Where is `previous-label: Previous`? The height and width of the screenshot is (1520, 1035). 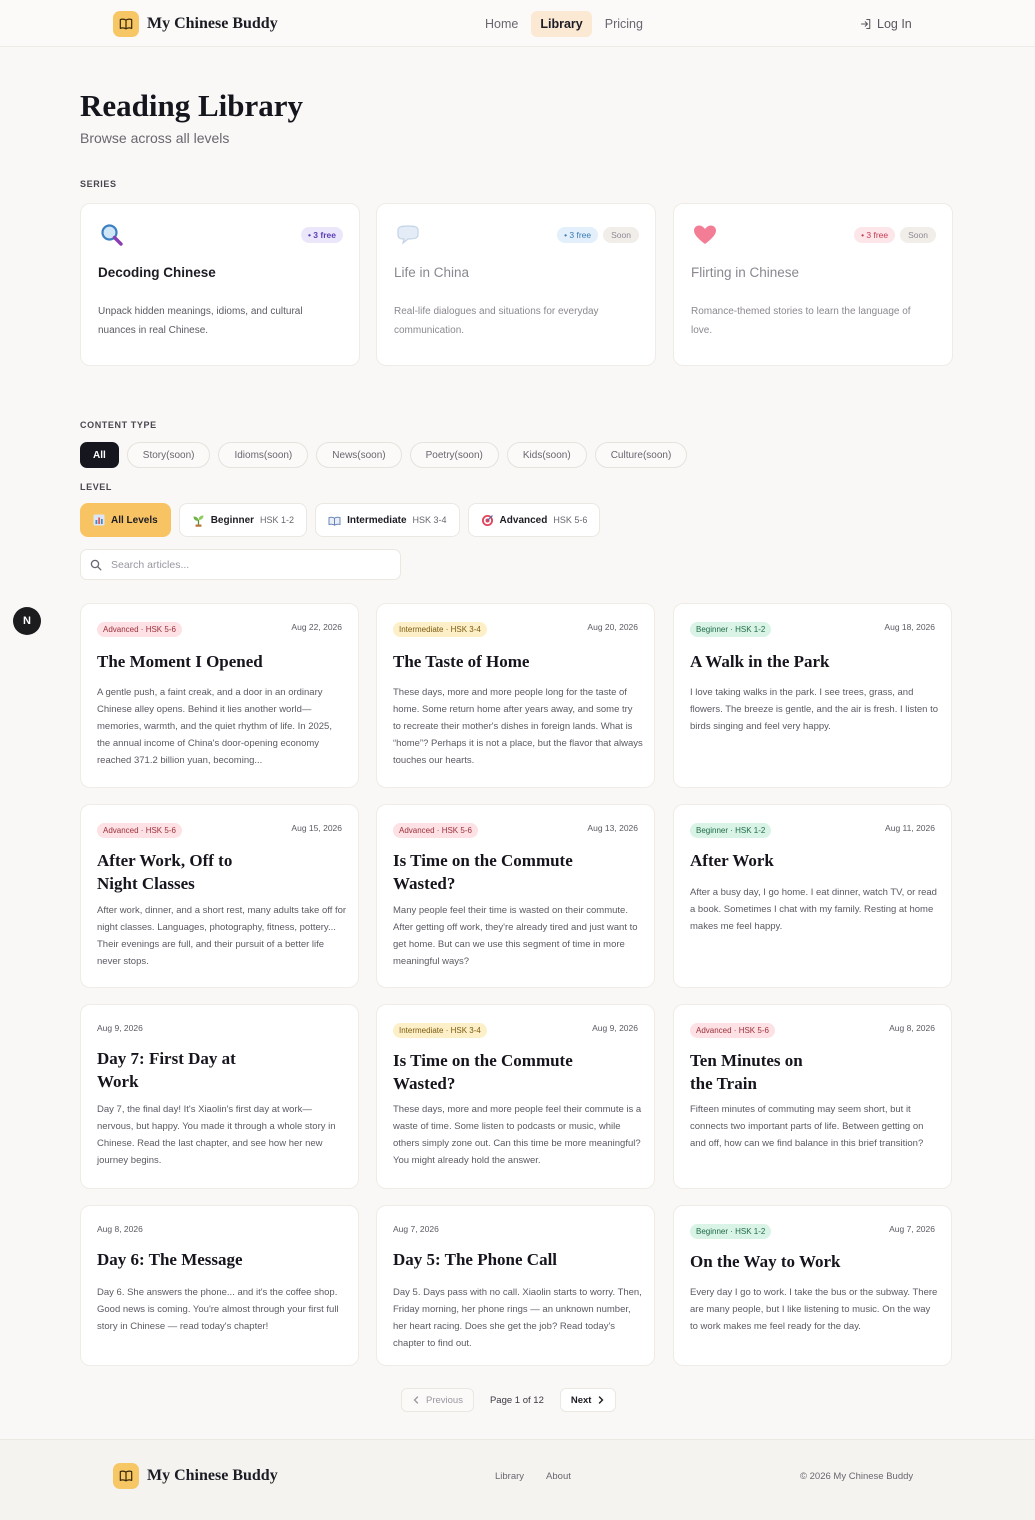
previous-label: Previous is located at coordinates (444, 1400).